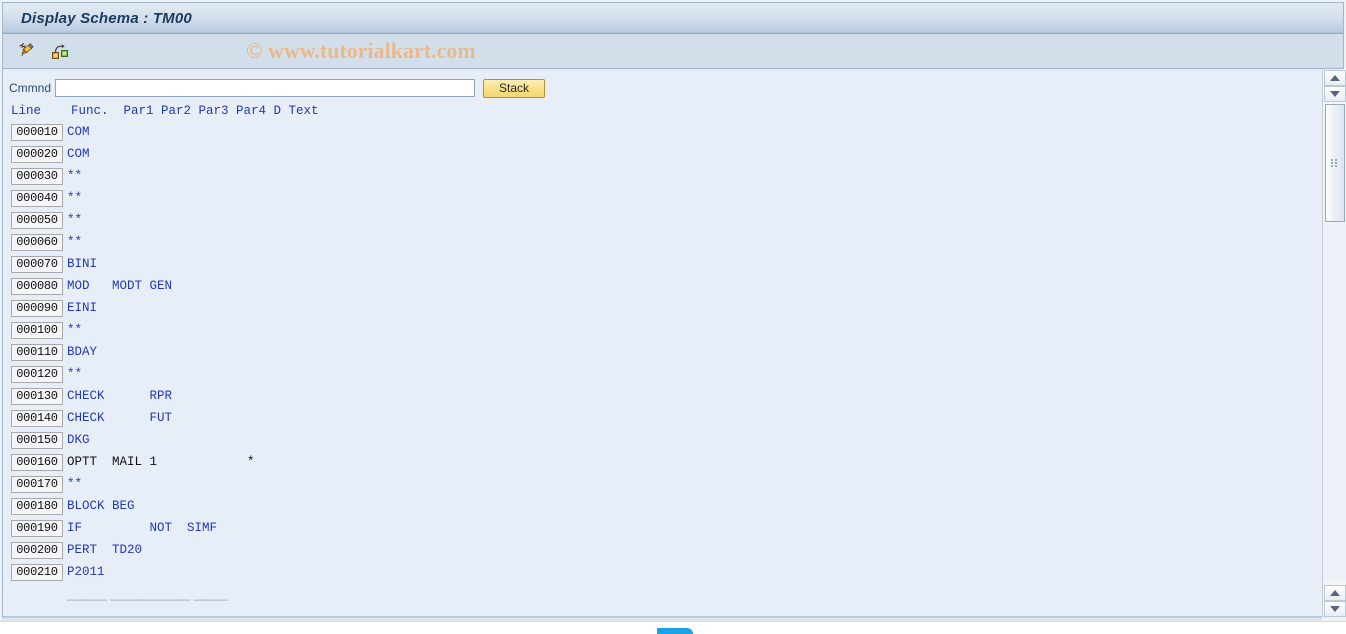 The width and height of the screenshot is (1346, 634). What do you see at coordinates (37, 176) in the screenshot?
I see `line-number: 000030` at bounding box center [37, 176].